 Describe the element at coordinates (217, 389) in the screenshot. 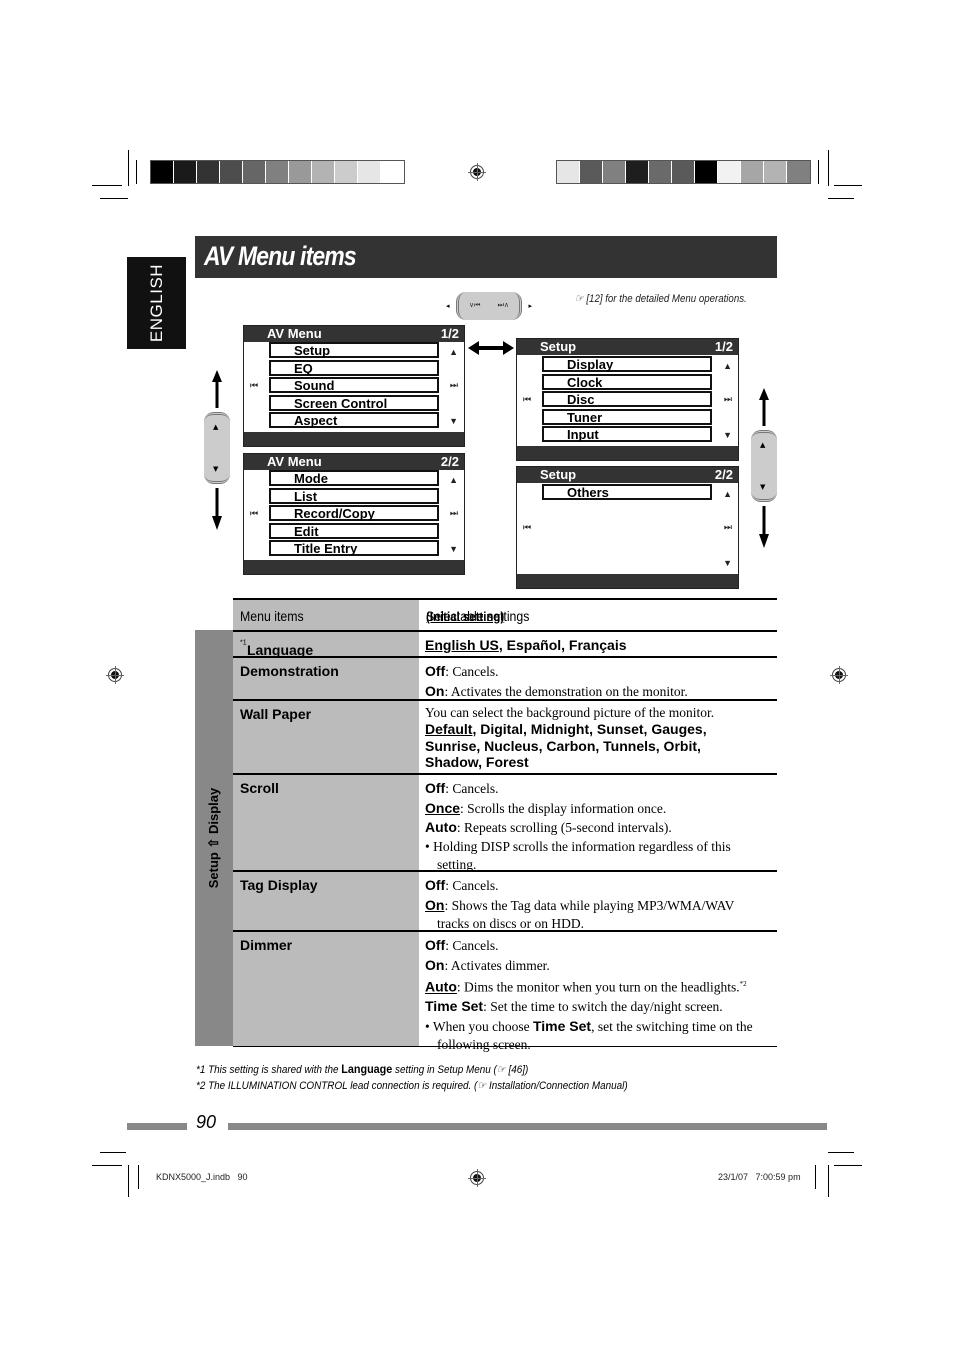

I see `arrow-up-icon` at that location.